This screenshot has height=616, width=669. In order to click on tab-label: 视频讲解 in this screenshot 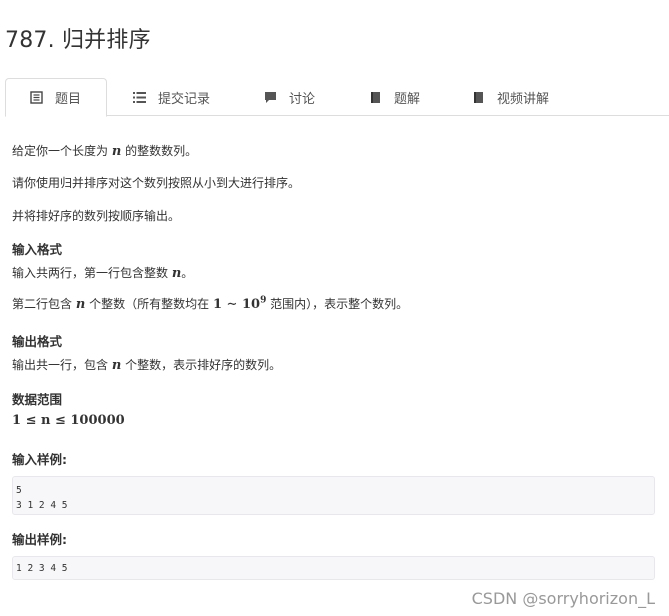, I will do `click(523, 99)`.